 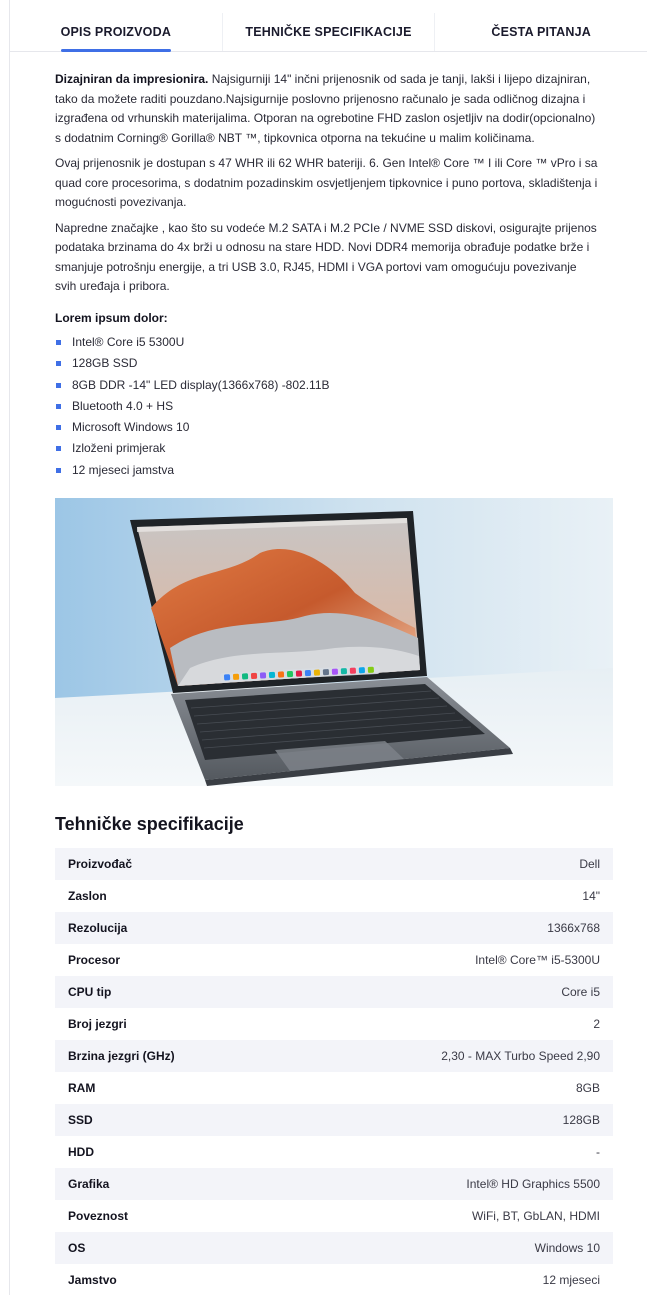 What do you see at coordinates (573, 928) in the screenshot?
I see `spec-value: 1366x768` at bounding box center [573, 928].